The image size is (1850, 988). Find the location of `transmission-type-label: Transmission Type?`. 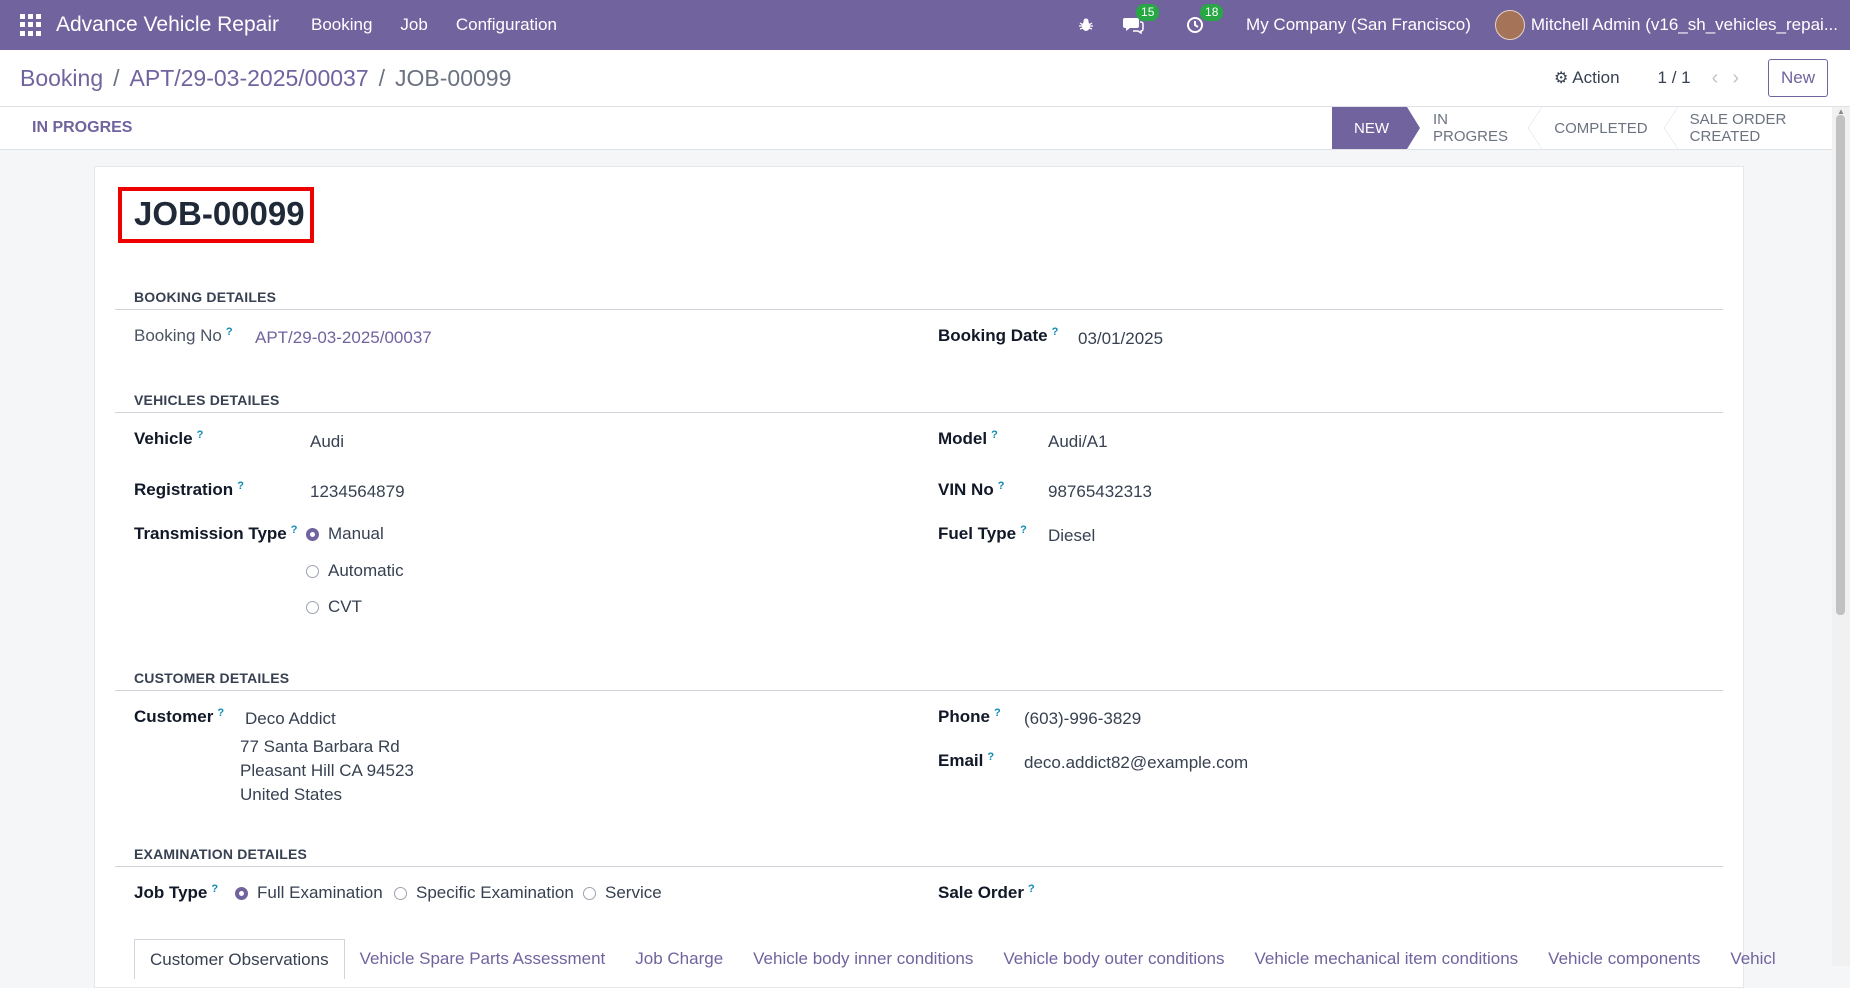

transmission-type-label: Transmission Type? is located at coordinates (216, 533).